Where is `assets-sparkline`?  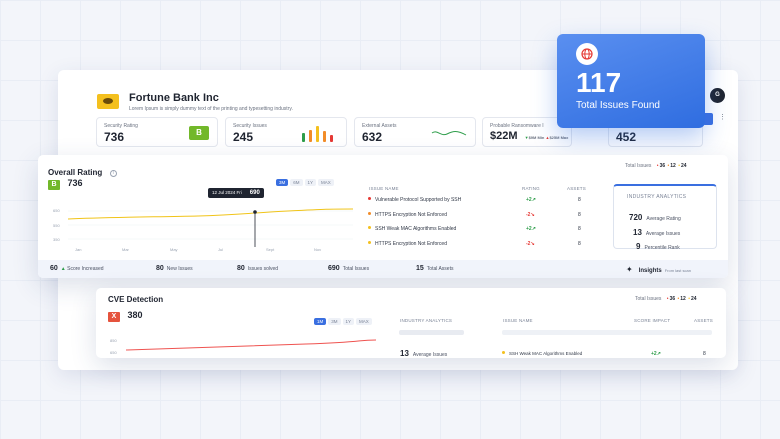
assets-sparkline is located at coordinates (449, 133).